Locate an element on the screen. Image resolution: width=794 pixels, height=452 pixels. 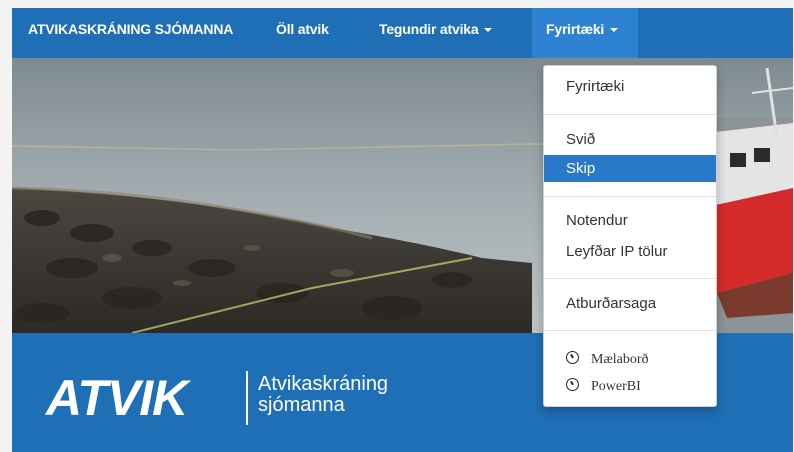
menu-item-powerbi-label: PowerBI is located at coordinates (616, 386).